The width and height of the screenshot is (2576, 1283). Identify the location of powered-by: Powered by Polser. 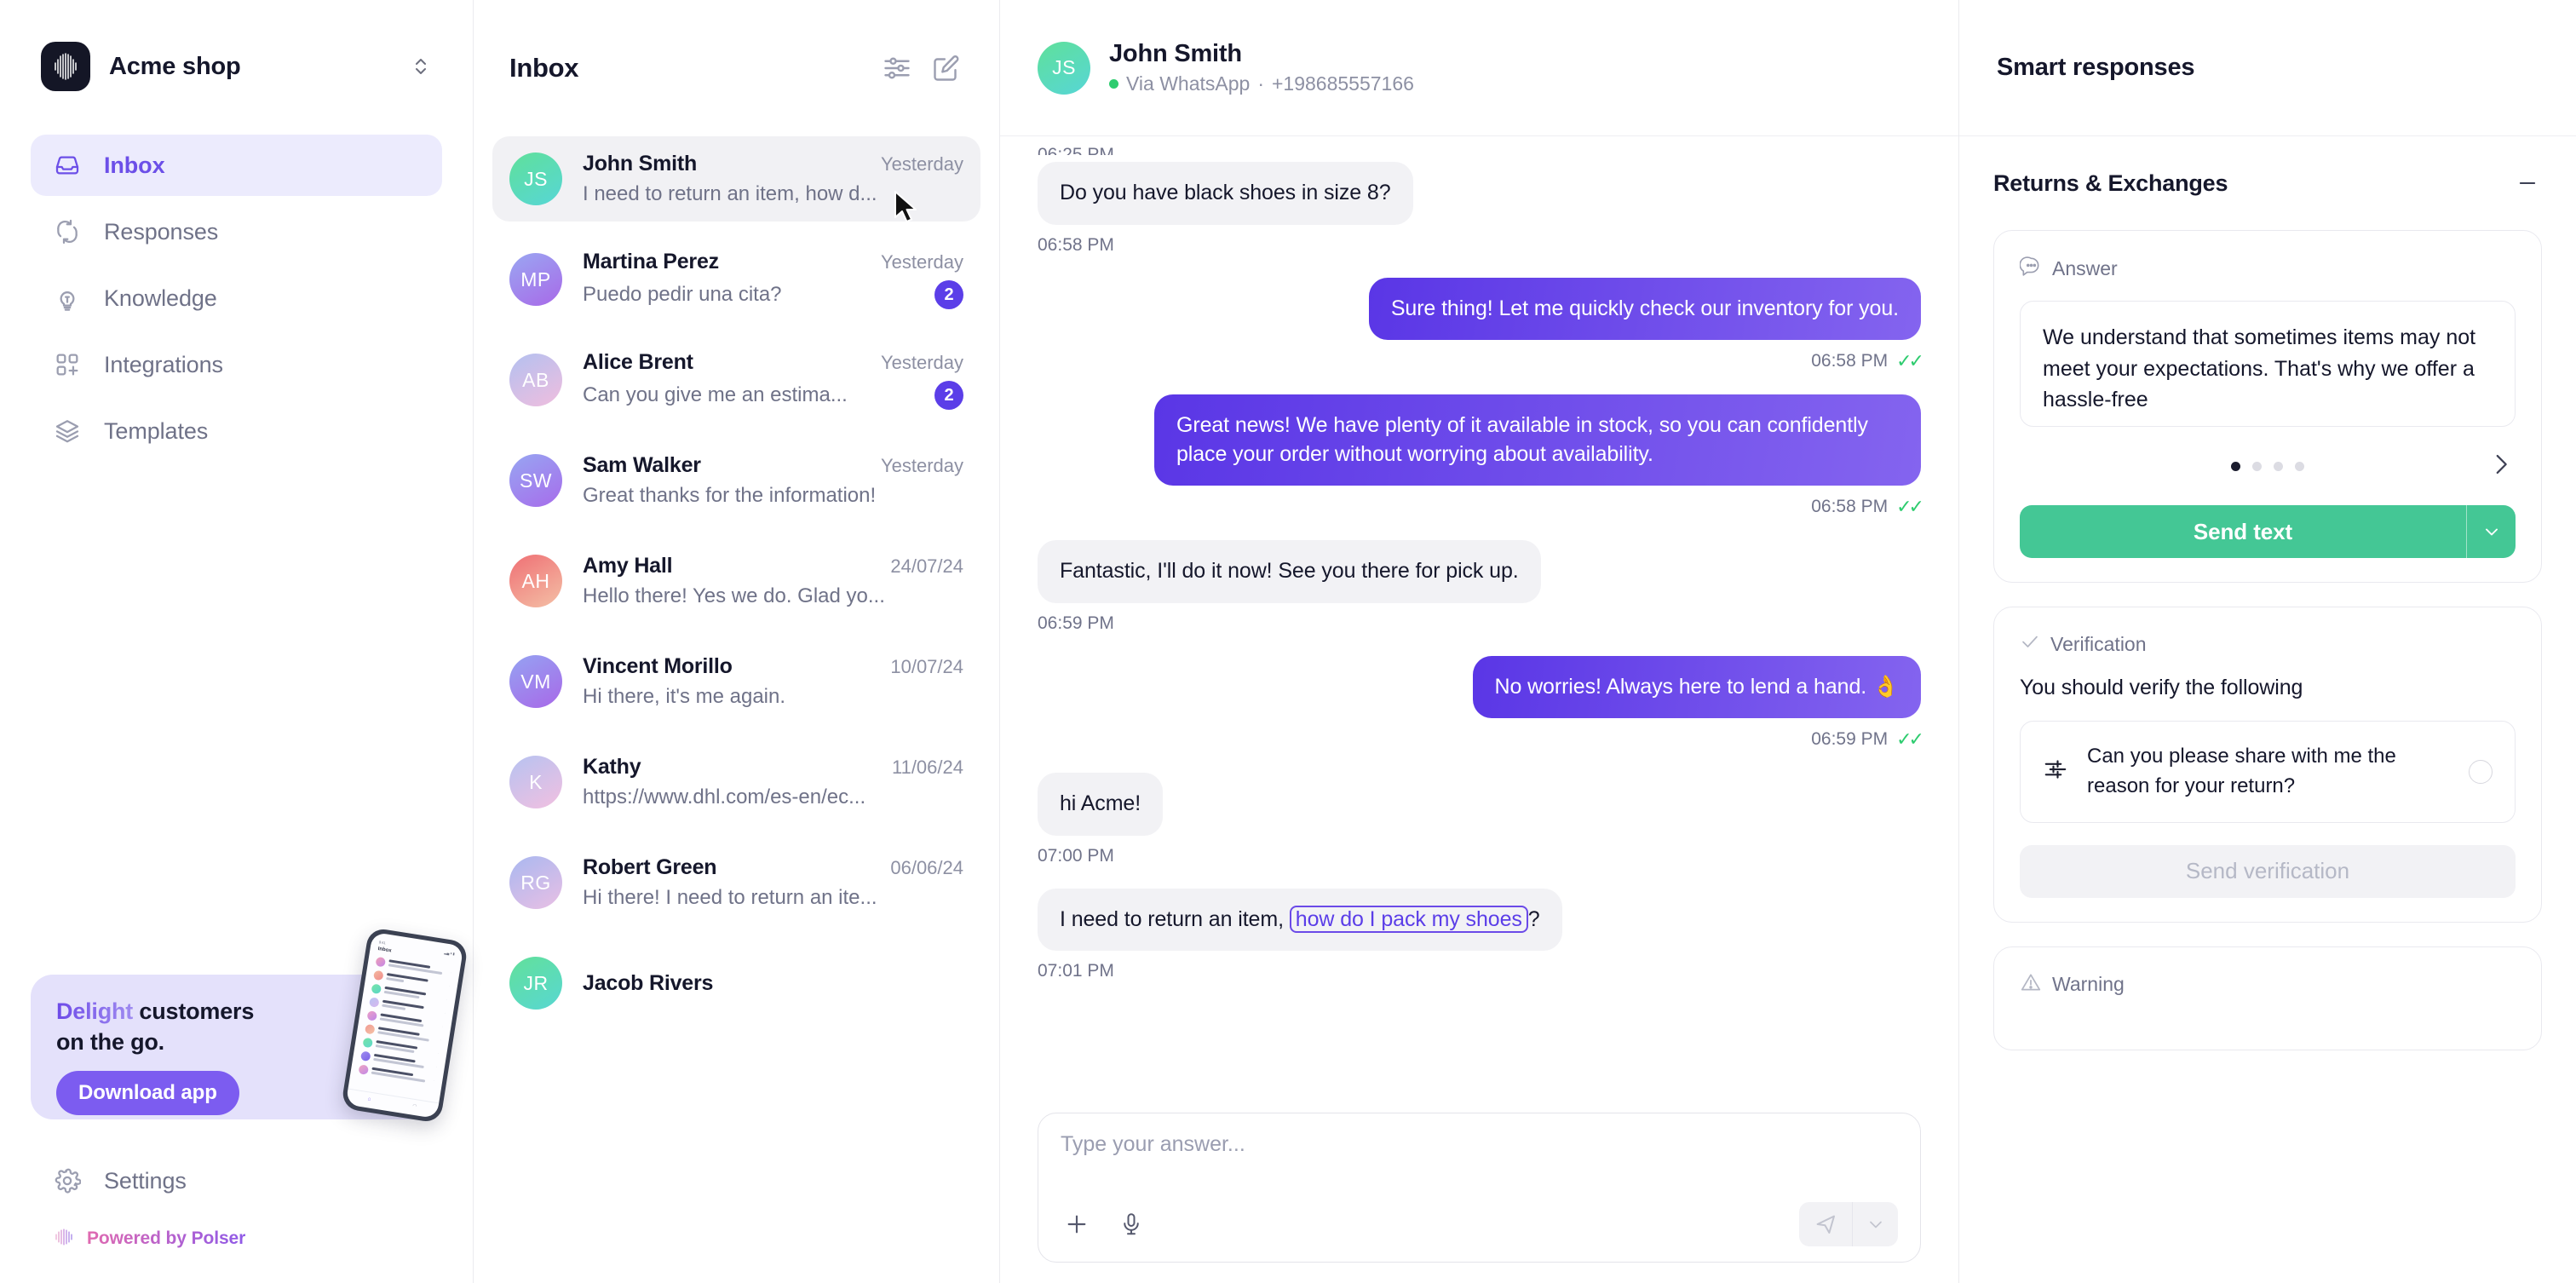
(237, 1238).